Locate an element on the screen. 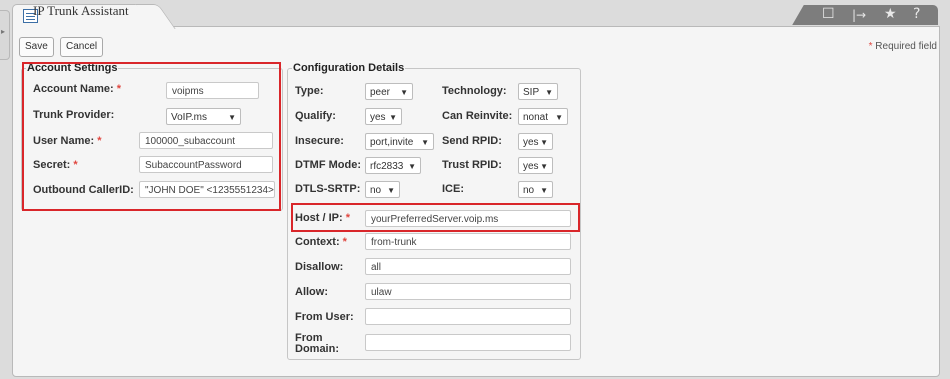 This screenshot has width=950, height=379. trust-rpid-label: Trust RPID: is located at coordinates (472, 165).